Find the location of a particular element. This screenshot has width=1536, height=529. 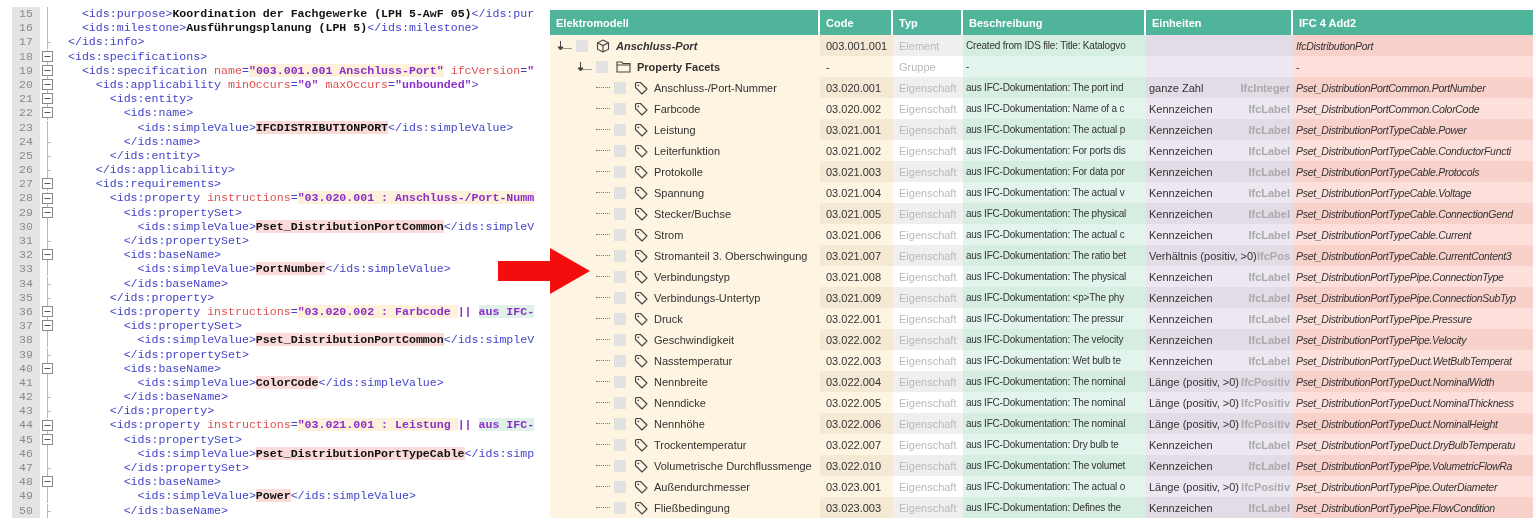

table-cell: 03.022.010 is located at coordinates (856, 465).